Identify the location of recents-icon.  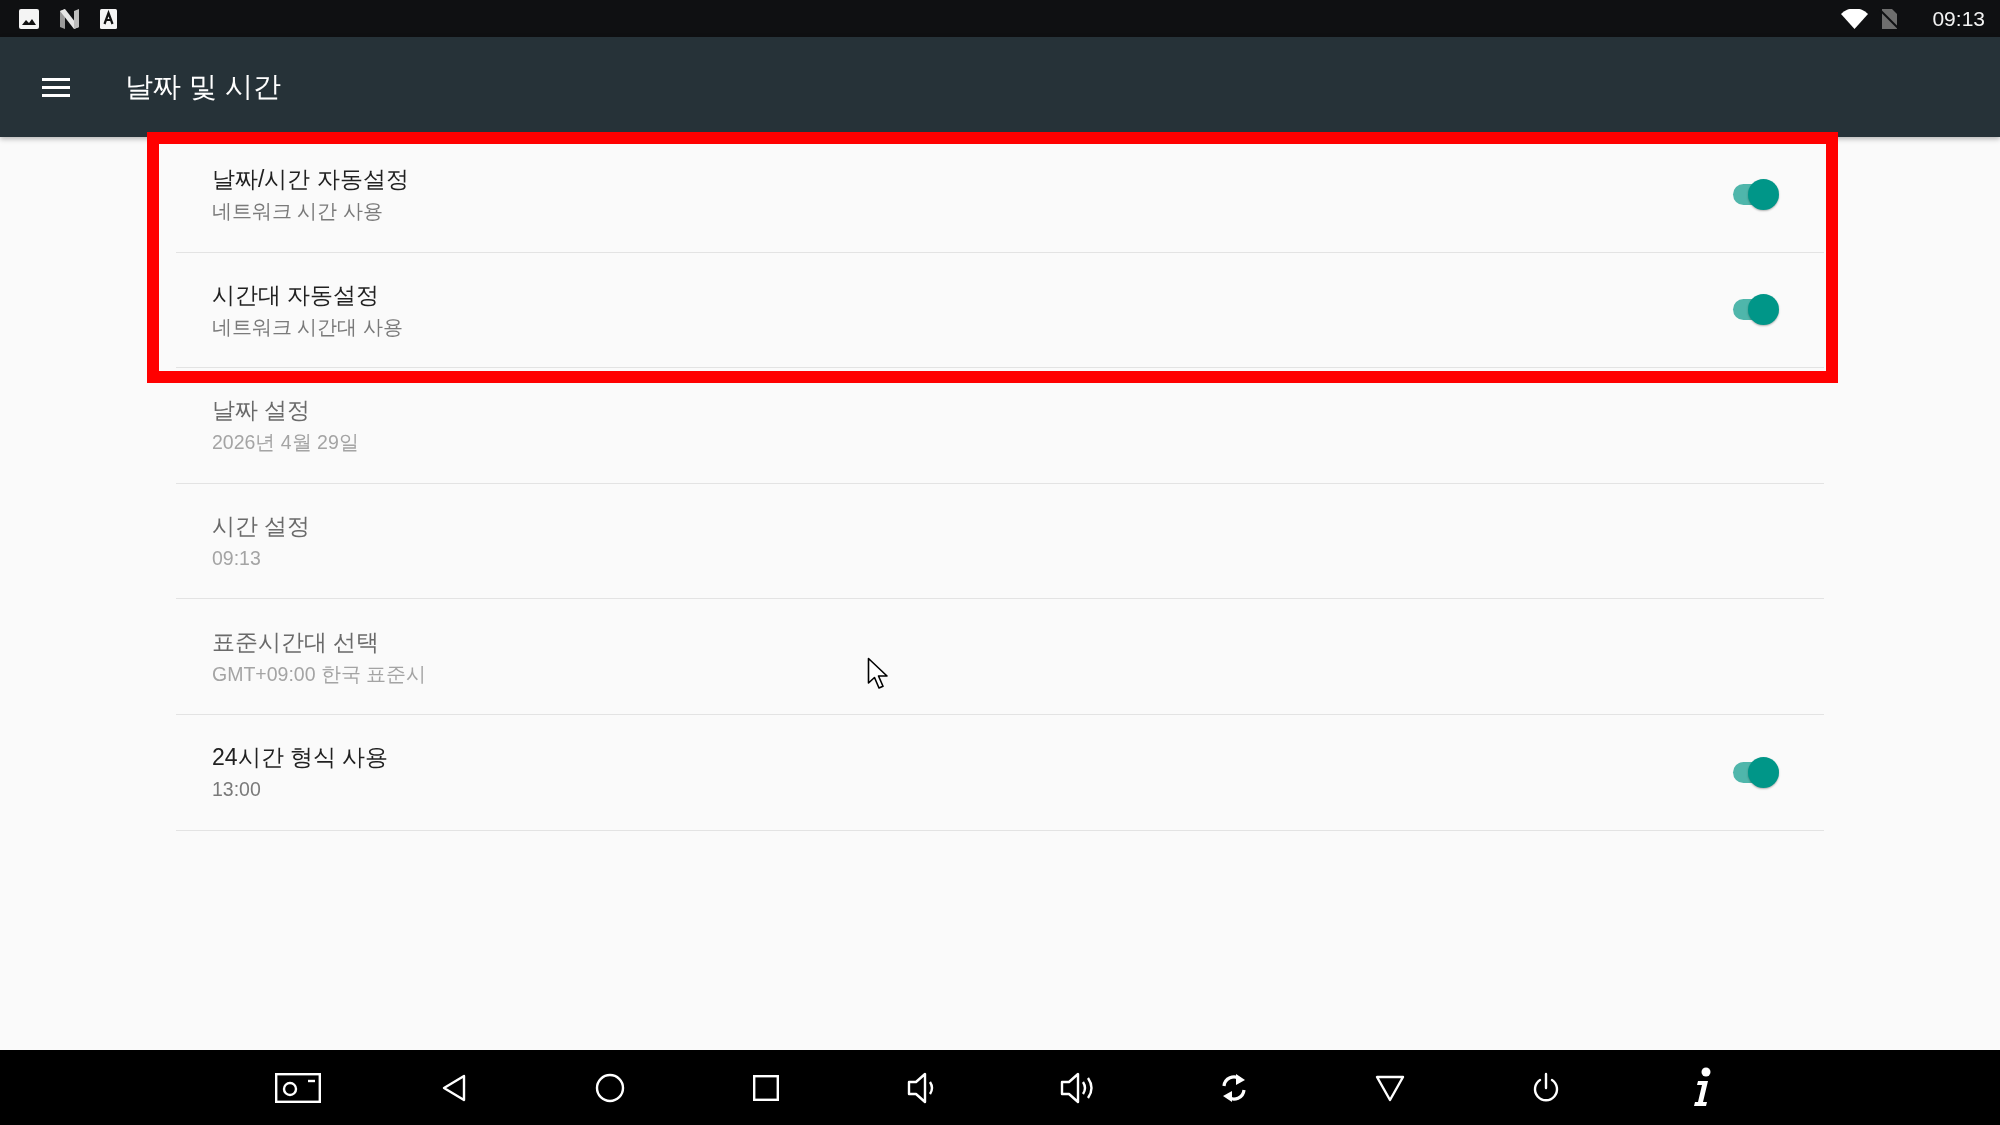
(766, 1087).